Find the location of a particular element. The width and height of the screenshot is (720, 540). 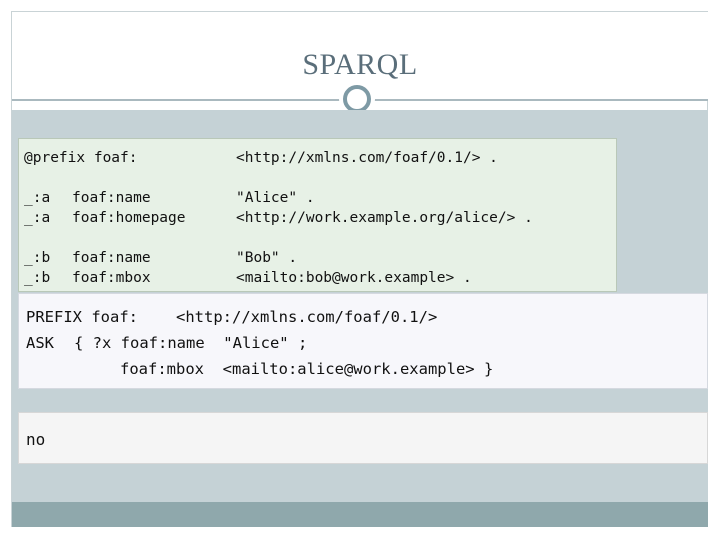

prefix-uri: <http://xmlns.com/foaf/0.1/> . is located at coordinates (367, 158).